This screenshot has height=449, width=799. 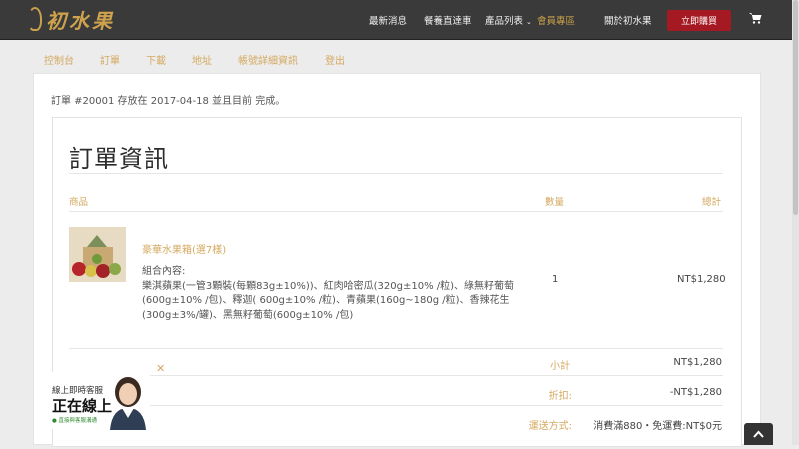 What do you see at coordinates (128, 403) in the screenshot?
I see `support-agent-icon` at bounding box center [128, 403].